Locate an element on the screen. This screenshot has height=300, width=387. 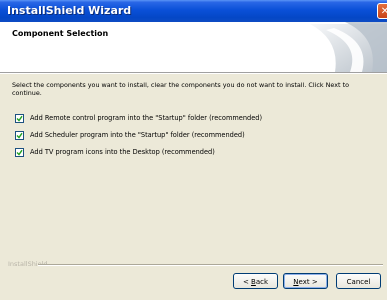
back-button: < Back is located at coordinates (255, 281).